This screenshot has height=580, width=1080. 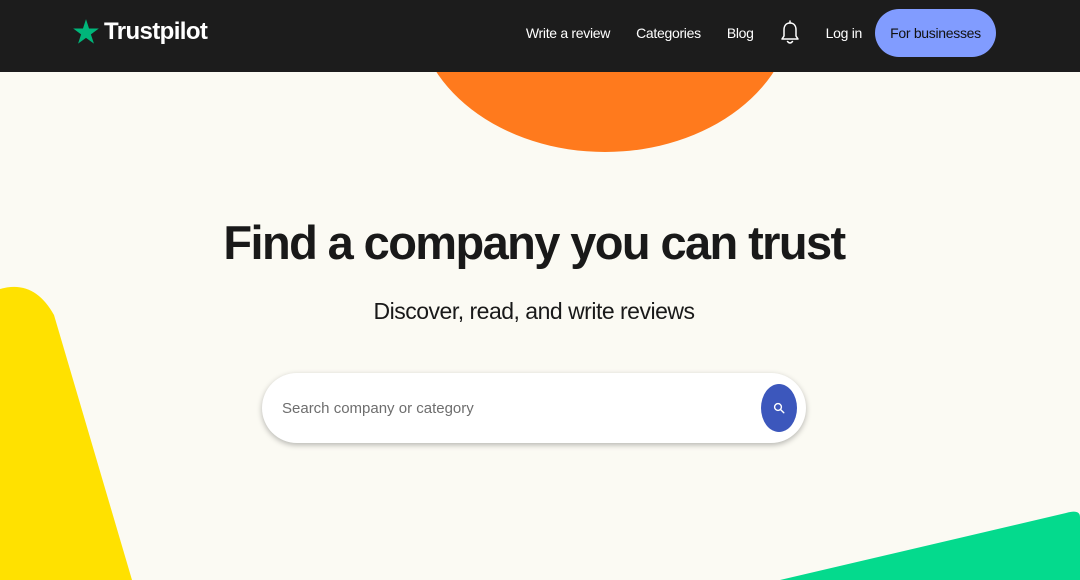 I want to click on search-icon, so click(x=779, y=408).